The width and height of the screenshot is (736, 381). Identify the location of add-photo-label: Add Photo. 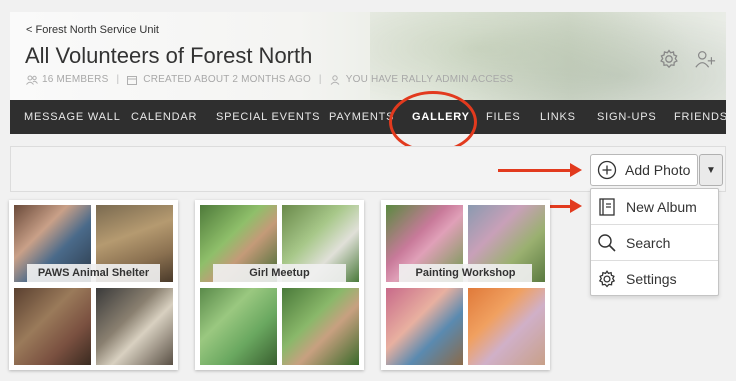
(658, 170).